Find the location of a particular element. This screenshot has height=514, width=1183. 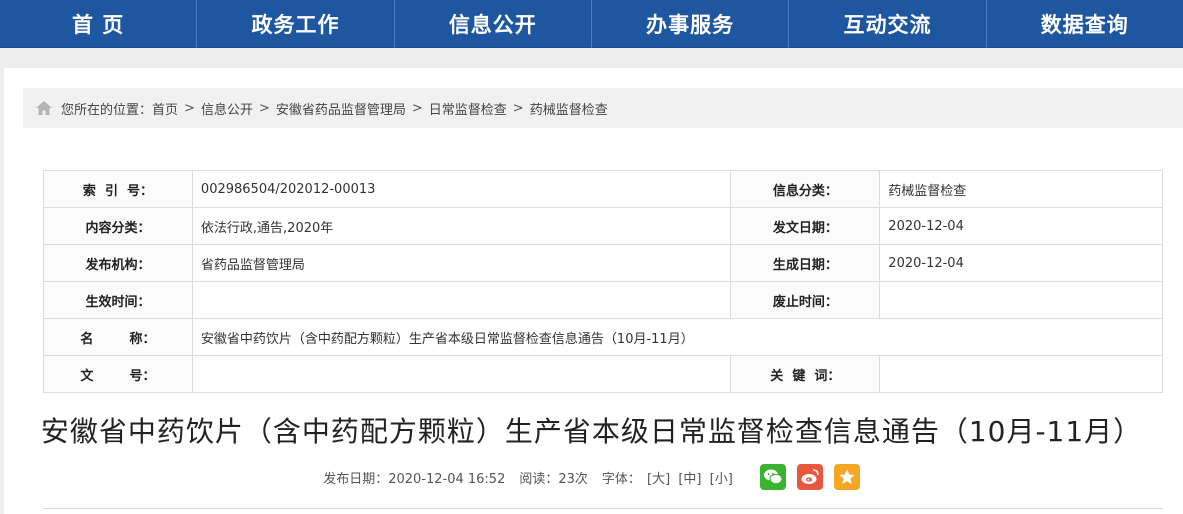

font-size-controls: 字体： [大] [中] [小] is located at coordinates (668, 477).